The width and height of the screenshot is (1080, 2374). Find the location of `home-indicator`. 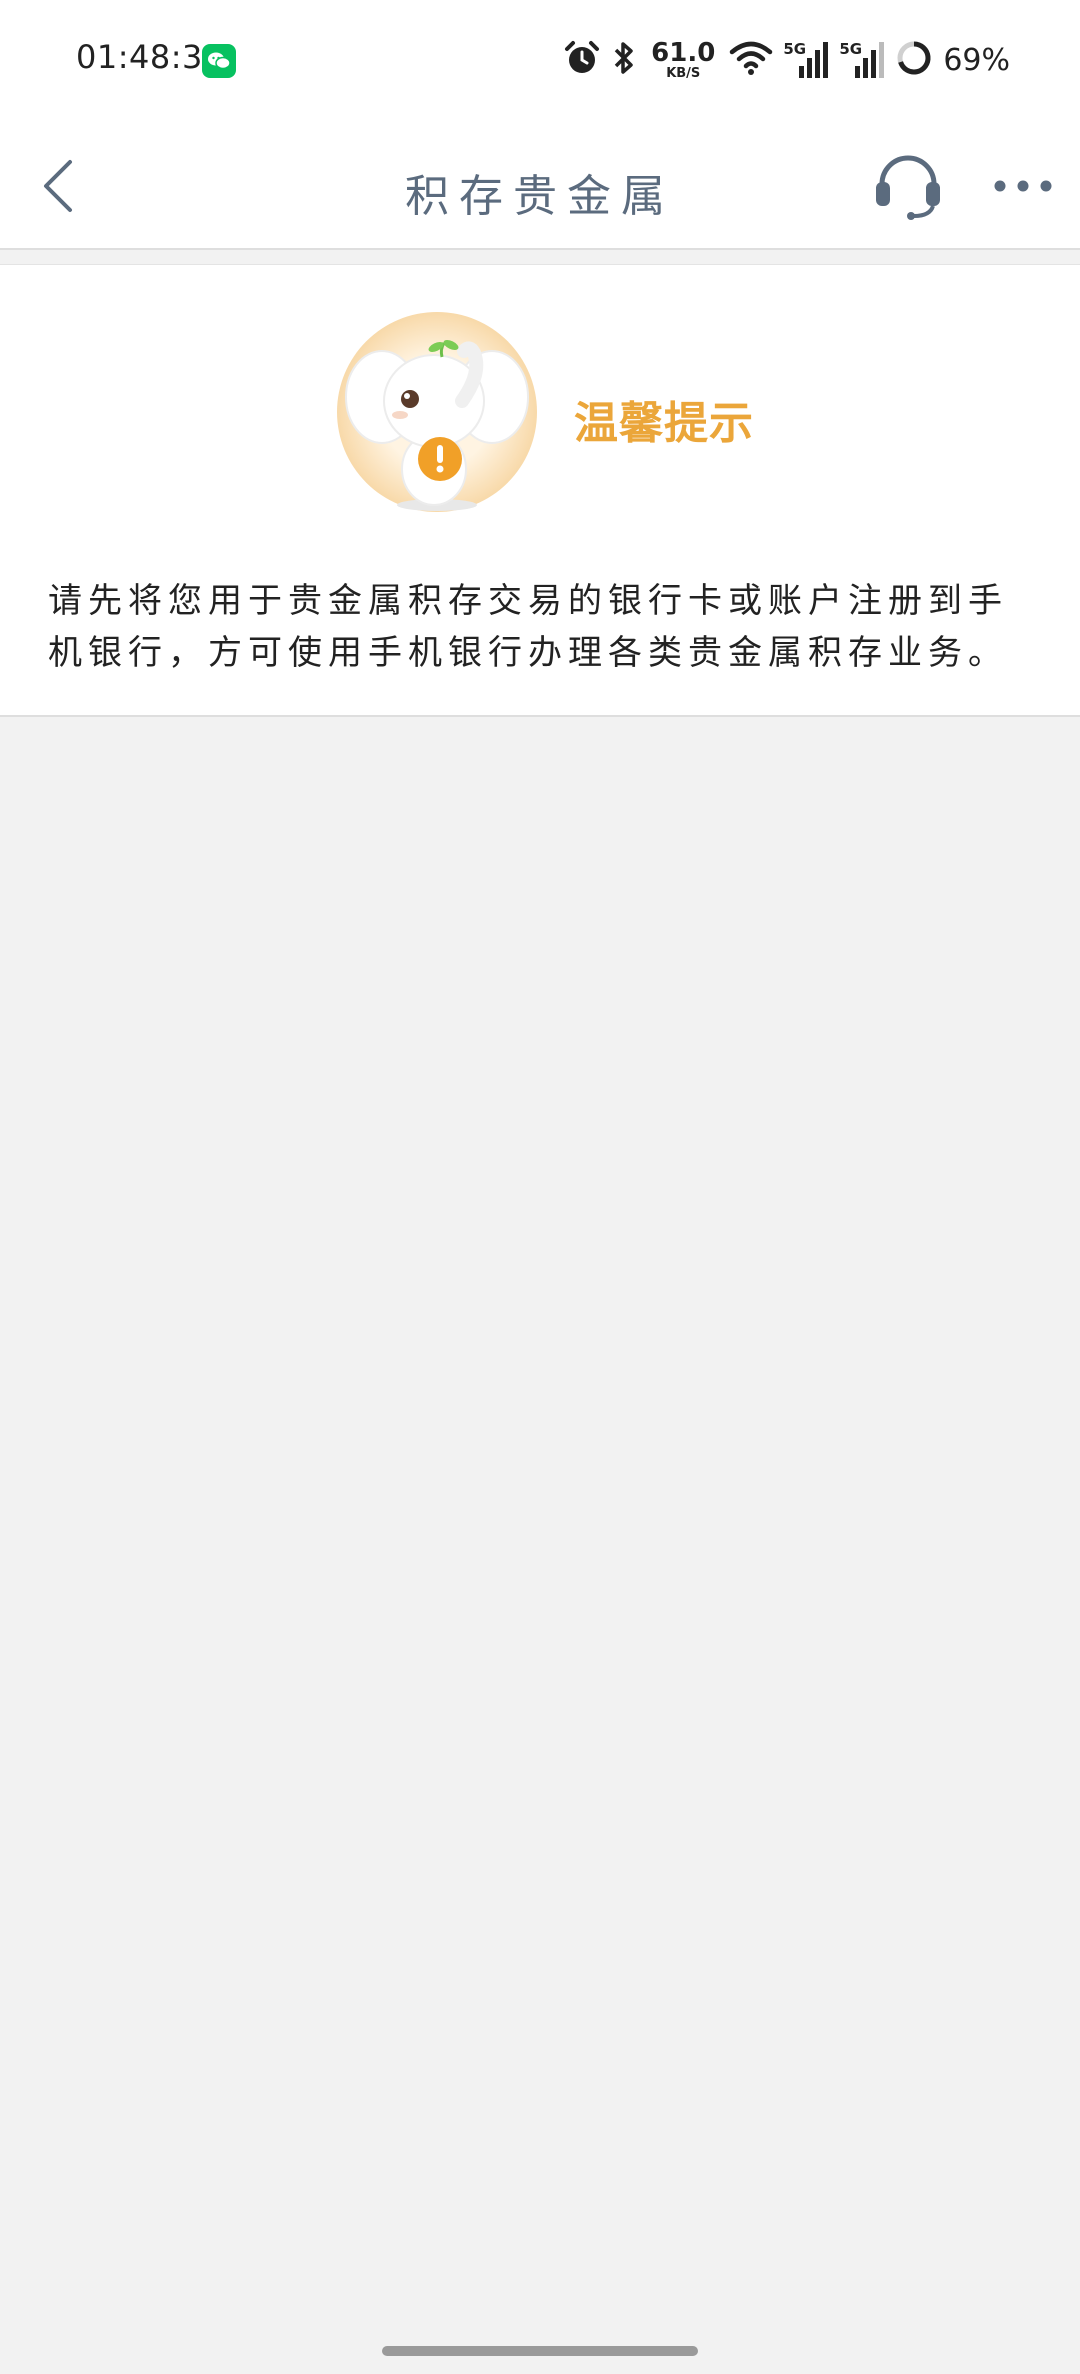

home-indicator is located at coordinates (540, 2351).